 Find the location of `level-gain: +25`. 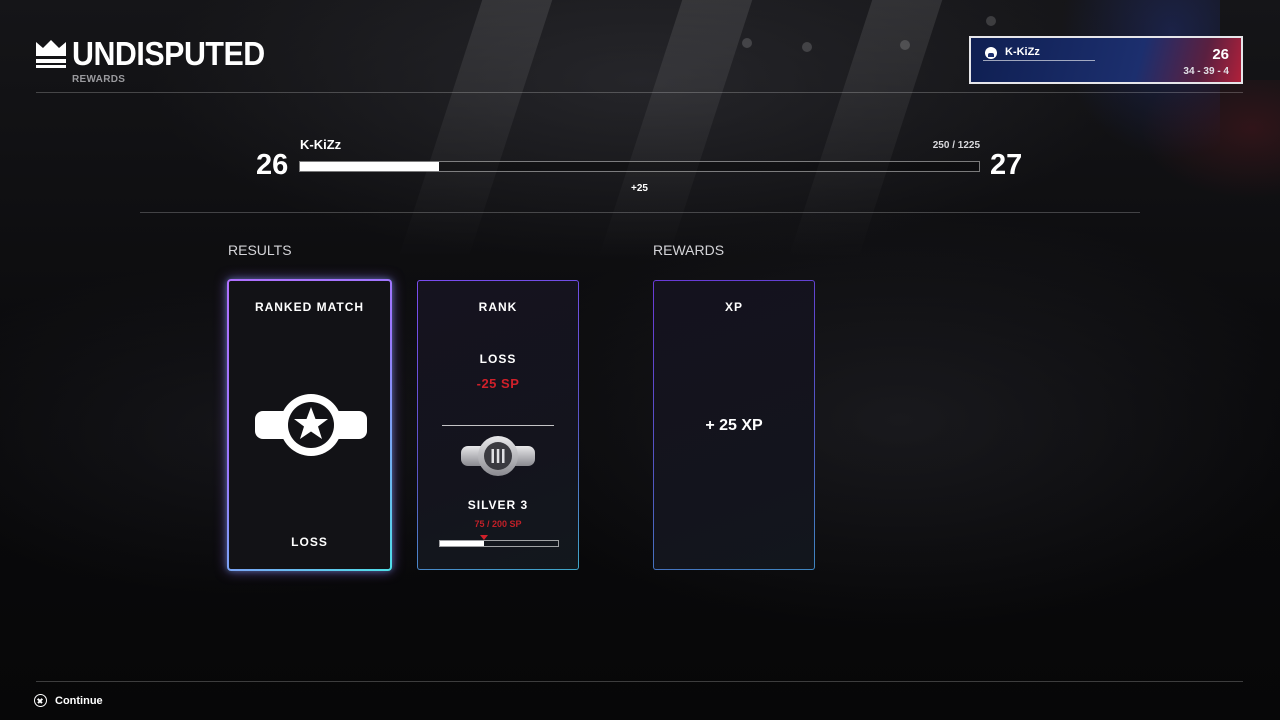

level-gain: +25 is located at coordinates (639, 188).